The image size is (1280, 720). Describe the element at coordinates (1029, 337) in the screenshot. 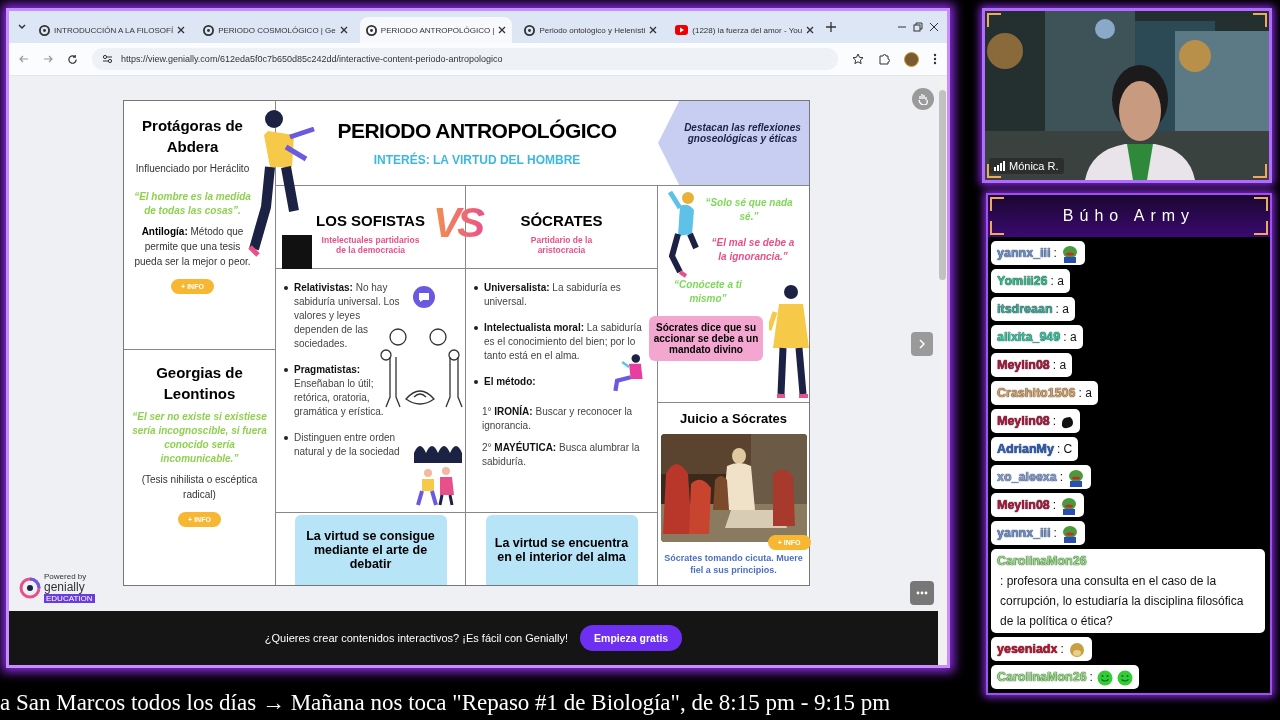

I see `username: alixita_949` at that location.